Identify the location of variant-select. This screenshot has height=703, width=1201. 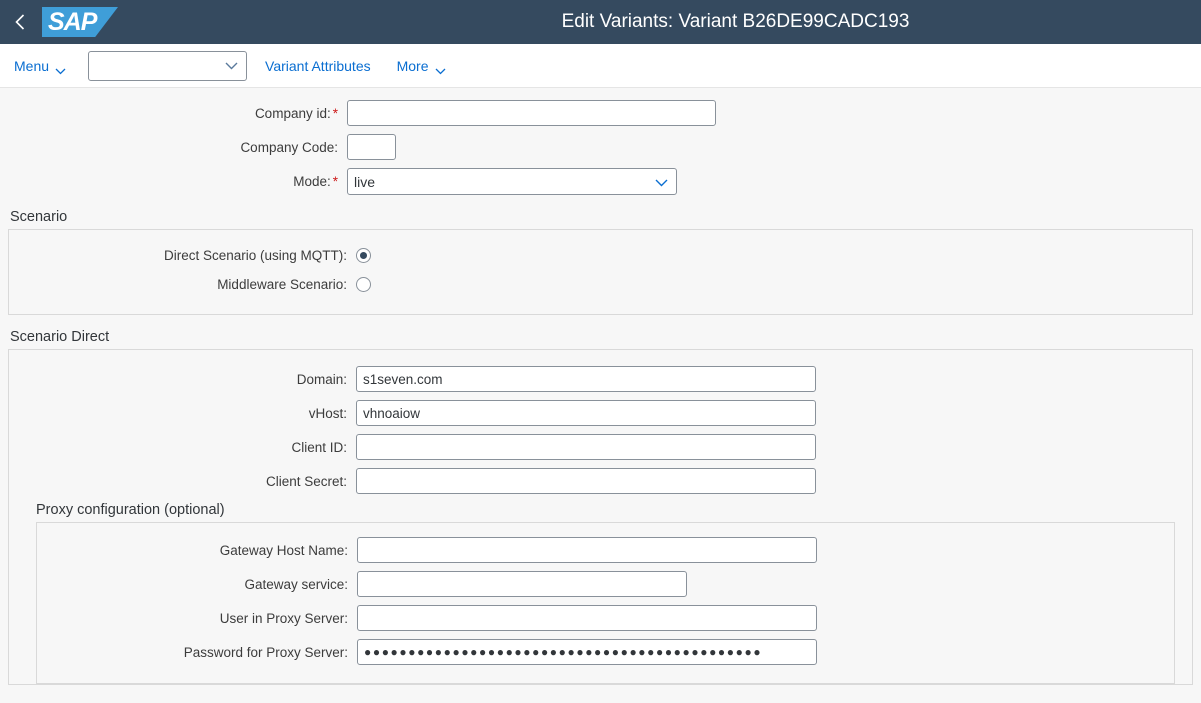
(168, 65).